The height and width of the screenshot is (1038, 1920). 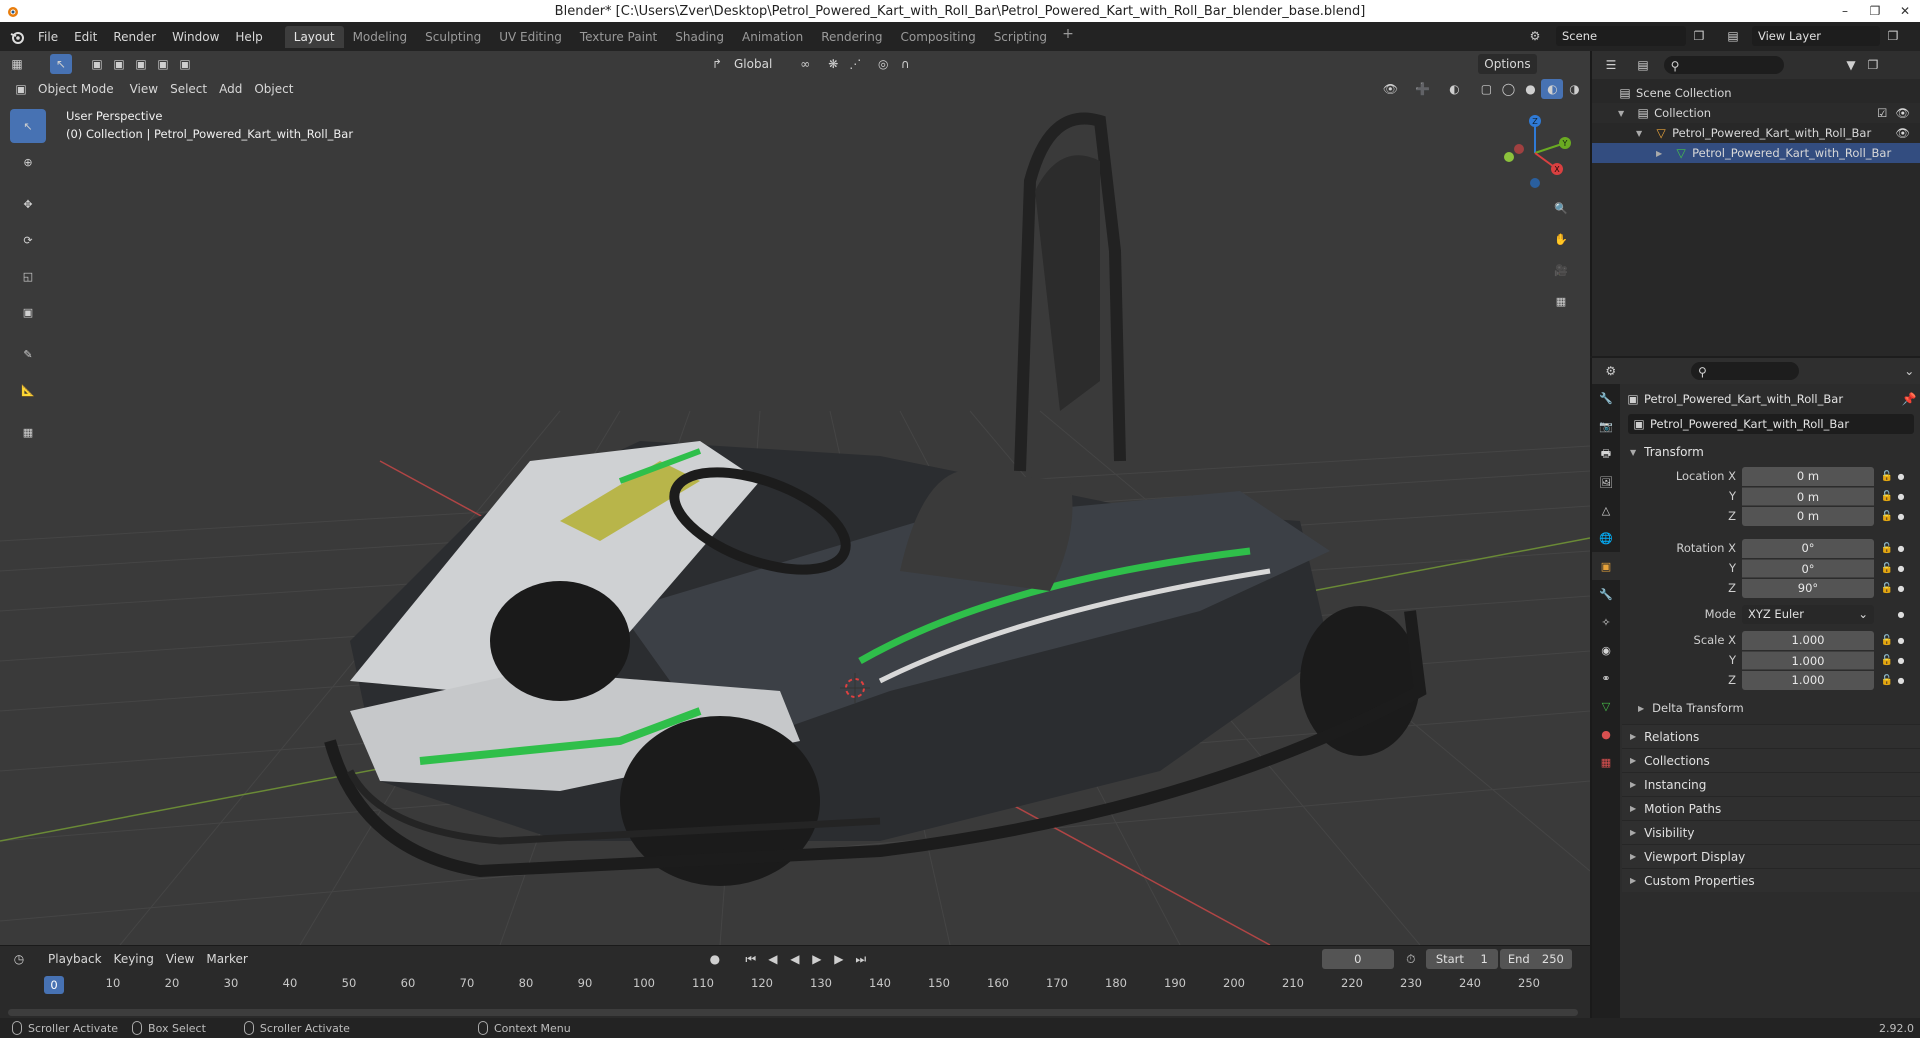 I want to click on rotation-x-field: 0°, so click(x=1808, y=548).